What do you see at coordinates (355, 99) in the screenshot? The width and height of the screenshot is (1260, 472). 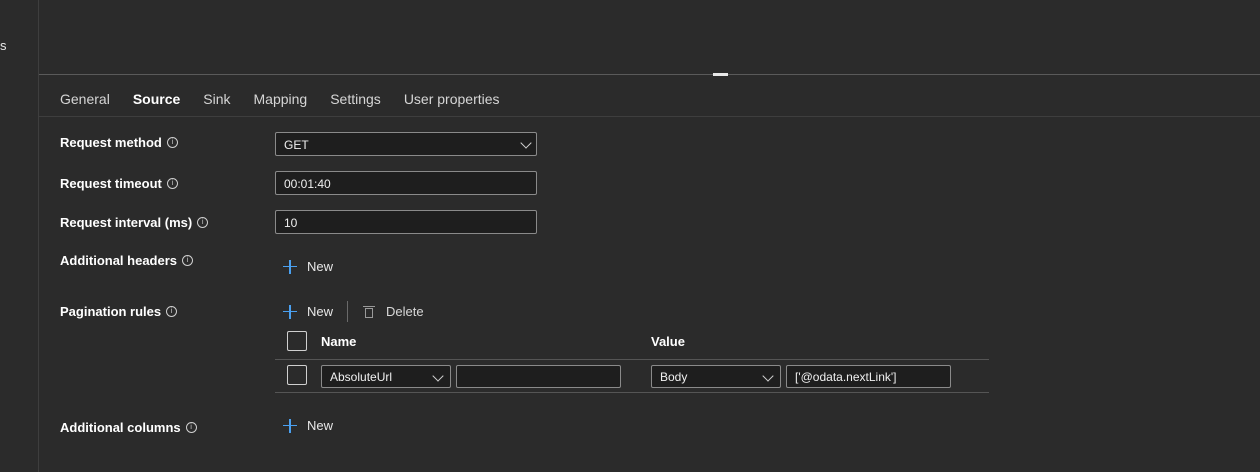 I see `tab-settings: Settings` at bounding box center [355, 99].